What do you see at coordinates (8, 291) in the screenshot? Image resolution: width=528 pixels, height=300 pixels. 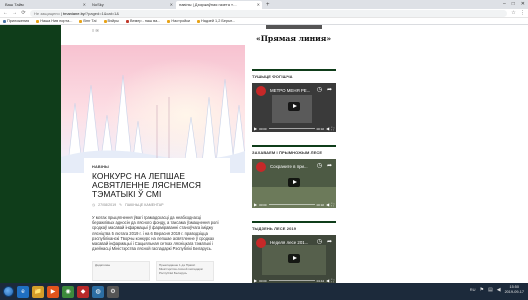 I see `start-button` at bounding box center [8, 291].